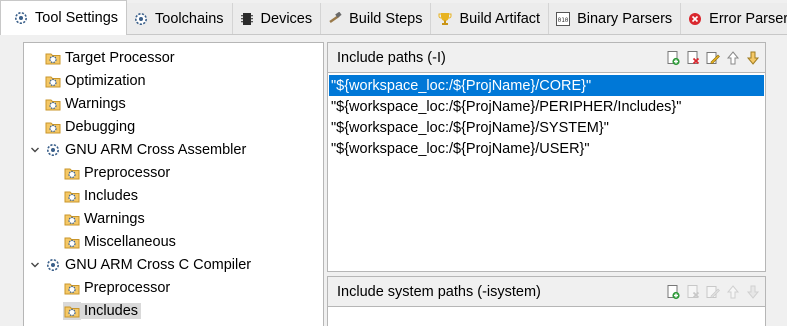 This screenshot has height=326, width=787. I want to click on include-system-paths-toolbar, so click(713, 292).